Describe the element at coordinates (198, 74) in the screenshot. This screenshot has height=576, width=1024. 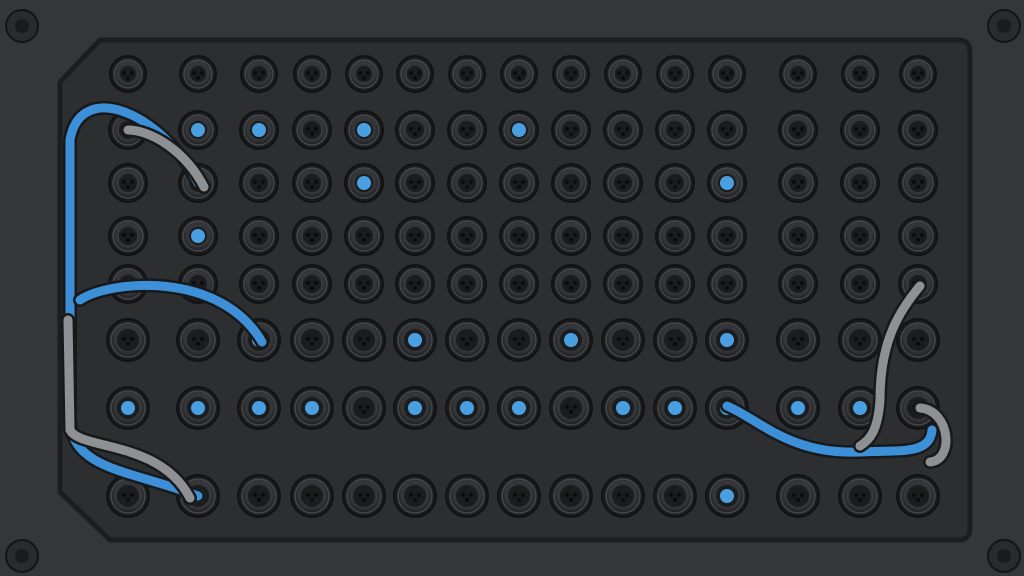
I see `jack-hole-B1` at that location.